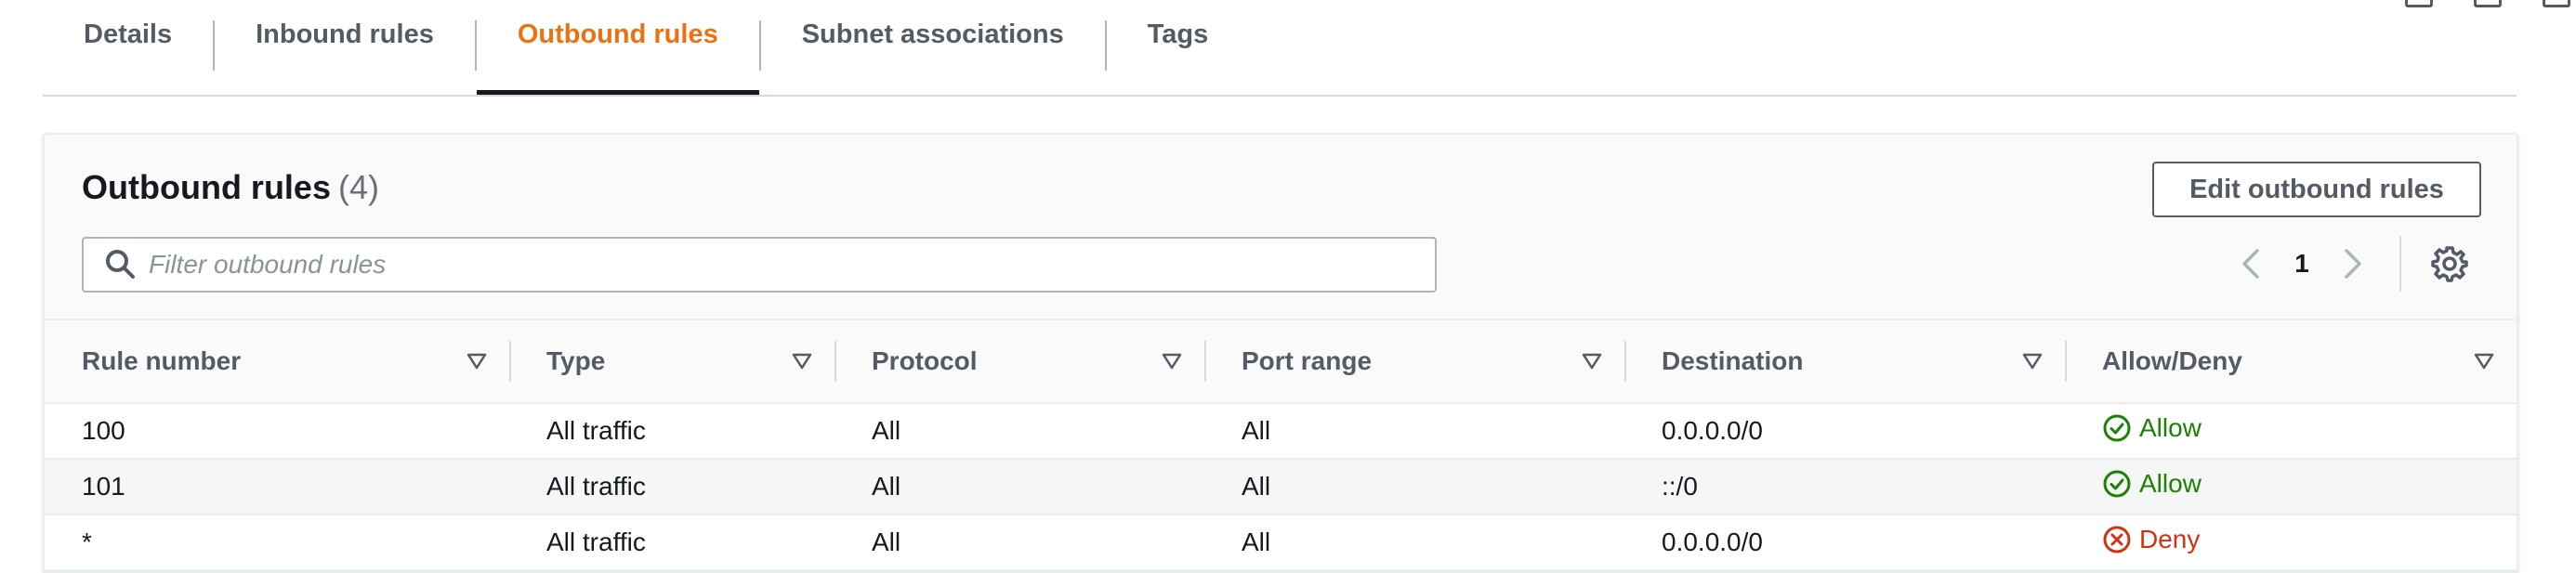  I want to click on tab-outbound-rules: Outbound rules, so click(617, 47).